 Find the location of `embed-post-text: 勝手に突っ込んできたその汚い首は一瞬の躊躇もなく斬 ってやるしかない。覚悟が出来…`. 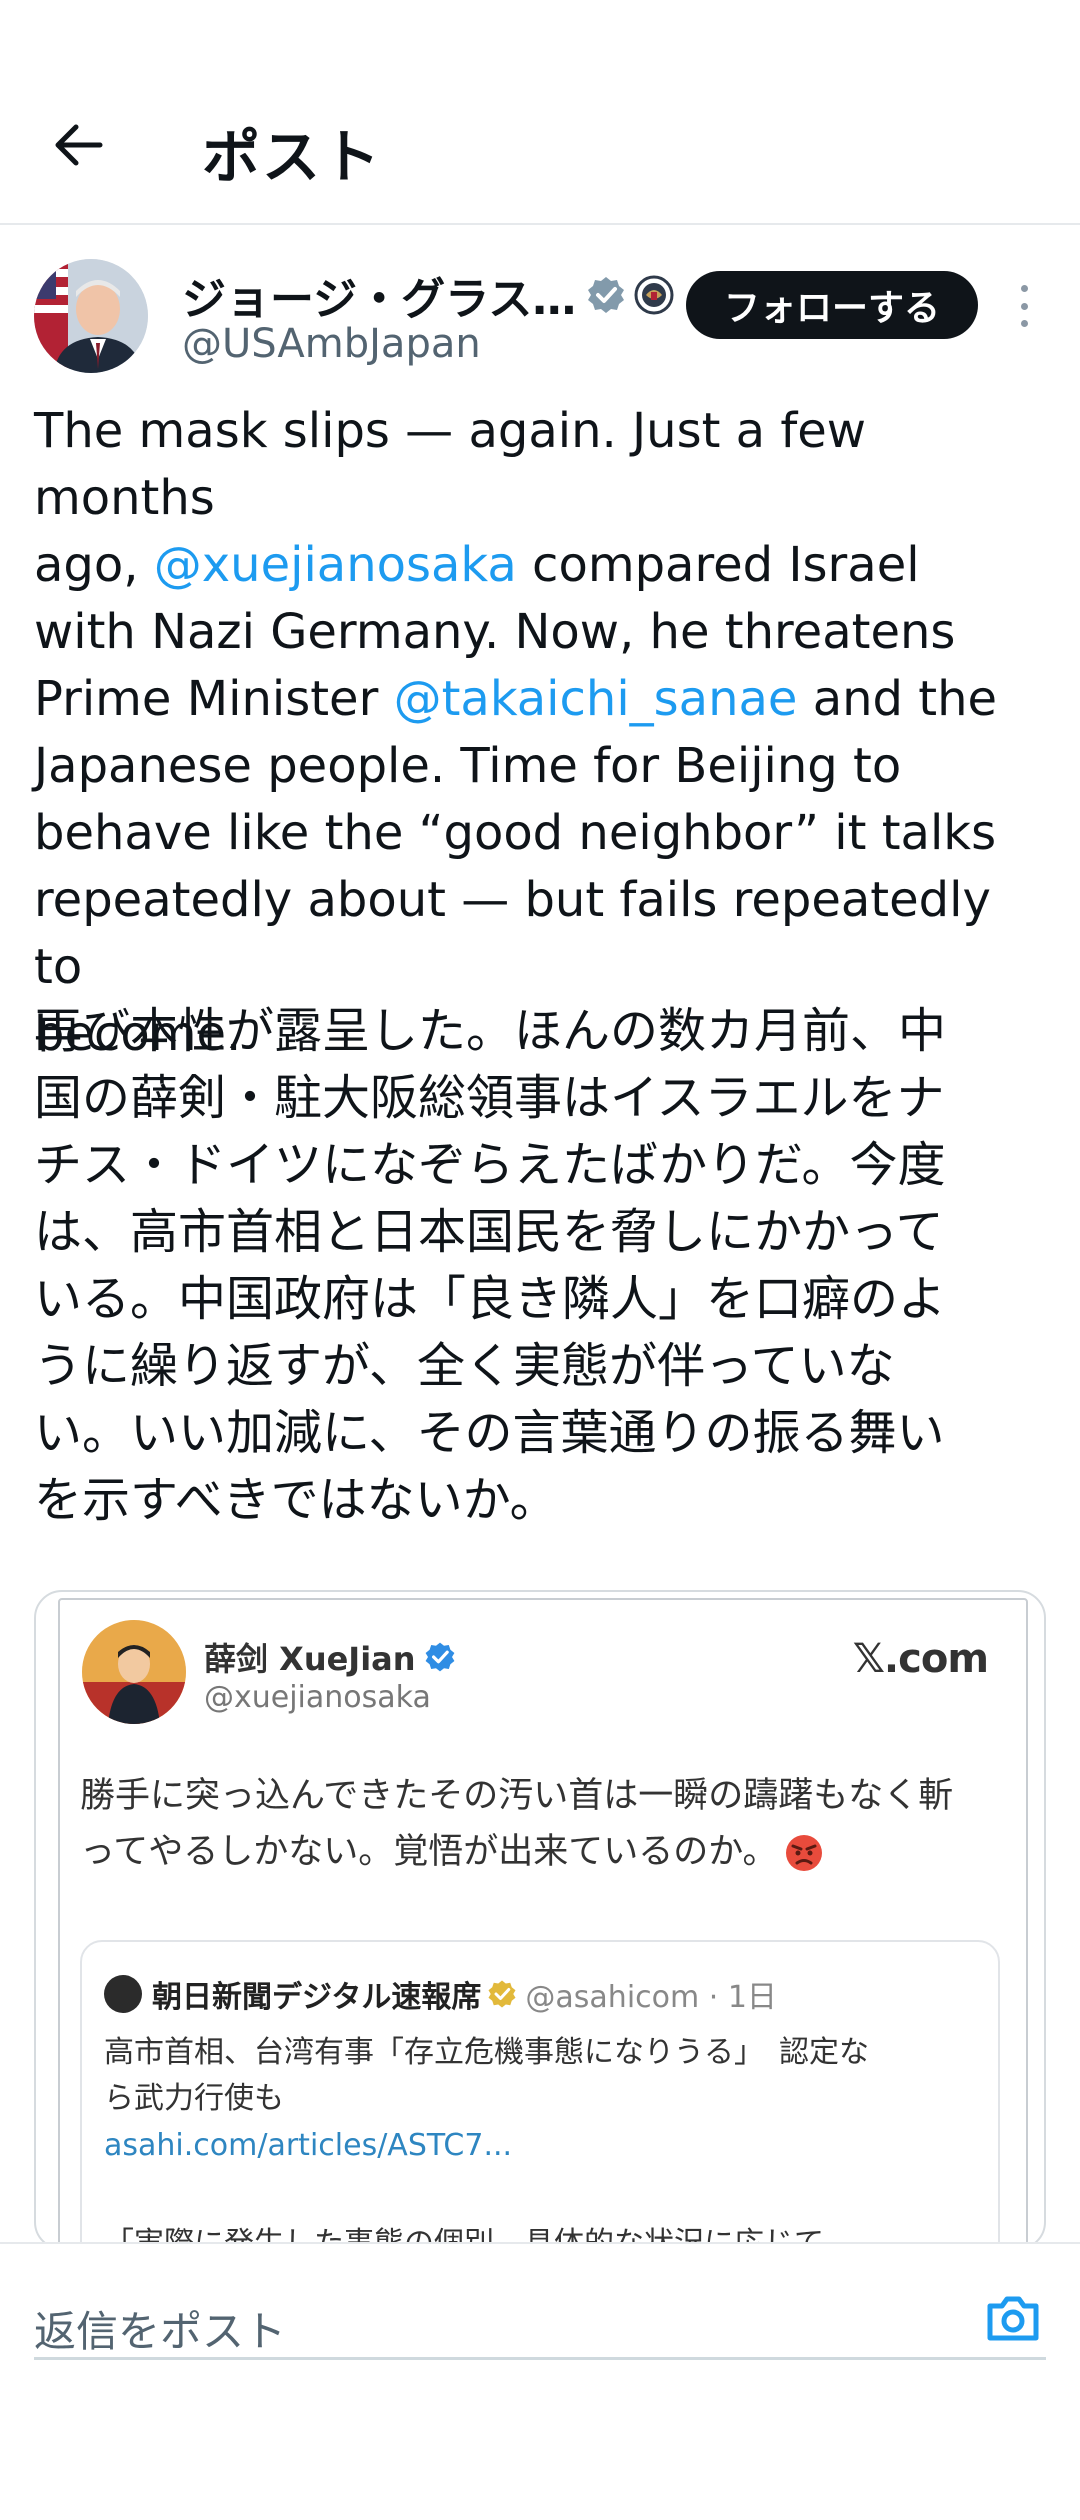

embed-post-text: 勝手に突っ込んできたその汚い首は一瞬の躊躇もなく斬 ってやるしかない。覚悟が出来… is located at coordinates (517, 1824).